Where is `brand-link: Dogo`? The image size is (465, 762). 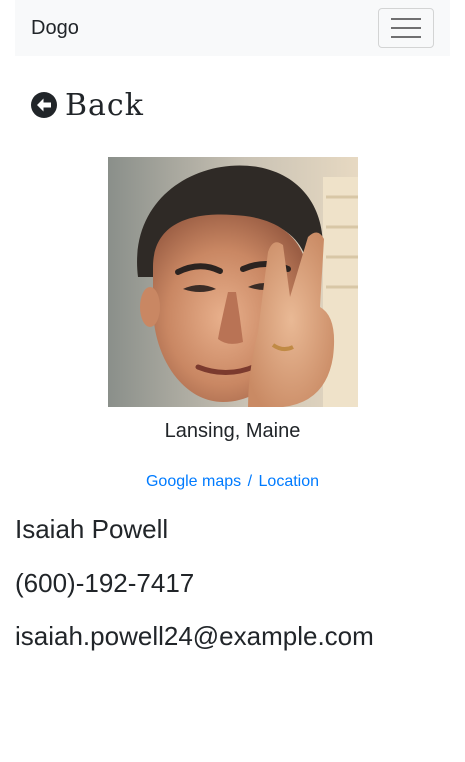 brand-link: Dogo is located at coordinates (55, 28).